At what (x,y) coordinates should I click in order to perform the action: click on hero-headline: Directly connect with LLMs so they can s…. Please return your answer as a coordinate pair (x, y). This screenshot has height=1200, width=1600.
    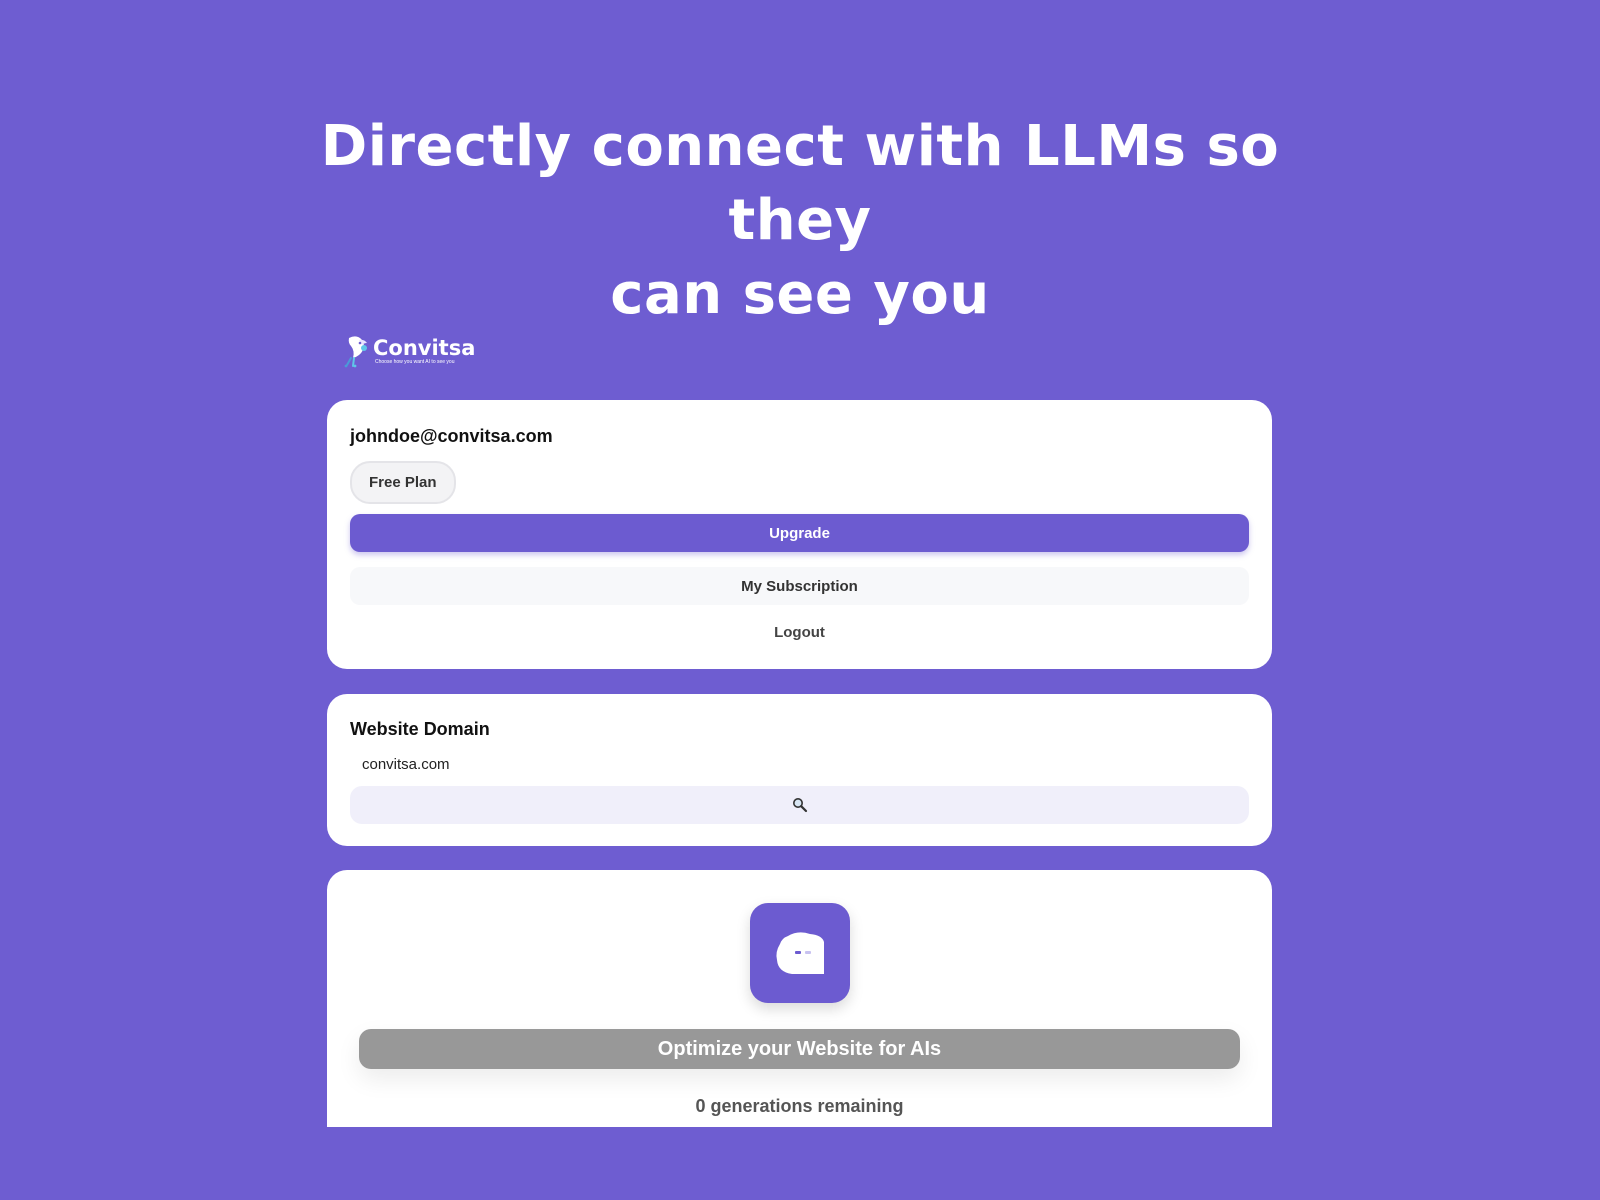
    Looking at the image, I should click on (800, 221).